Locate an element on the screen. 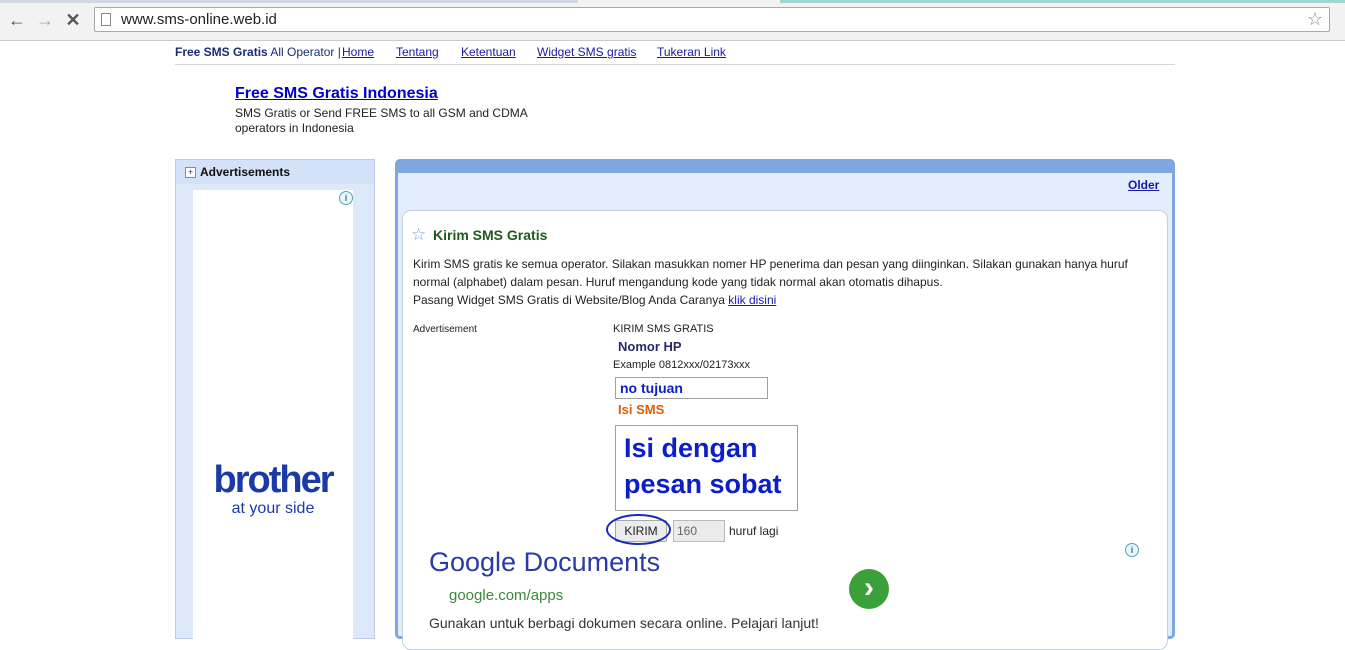  post-title: Kirim SMS Gratis is located at coordinates (490, 235).